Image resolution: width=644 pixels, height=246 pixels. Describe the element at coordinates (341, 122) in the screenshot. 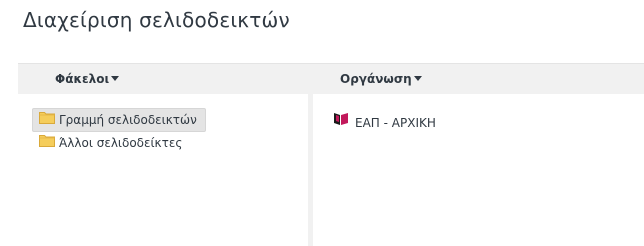

I see `site-favicon-icon` at that location.